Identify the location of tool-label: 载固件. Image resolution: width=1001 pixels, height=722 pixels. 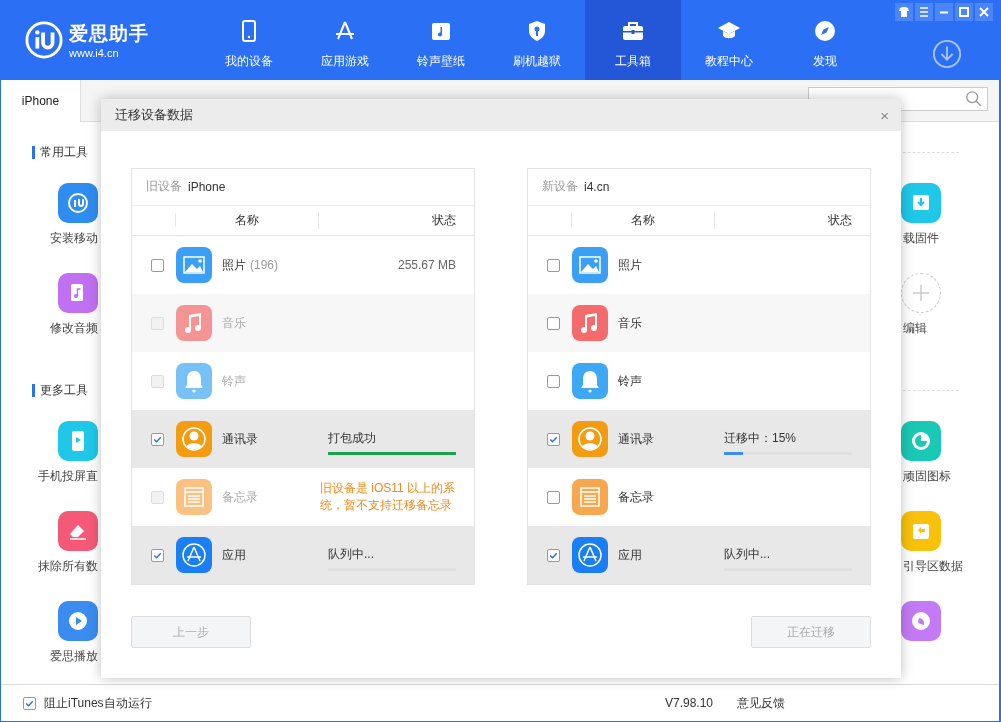
(921, 238).